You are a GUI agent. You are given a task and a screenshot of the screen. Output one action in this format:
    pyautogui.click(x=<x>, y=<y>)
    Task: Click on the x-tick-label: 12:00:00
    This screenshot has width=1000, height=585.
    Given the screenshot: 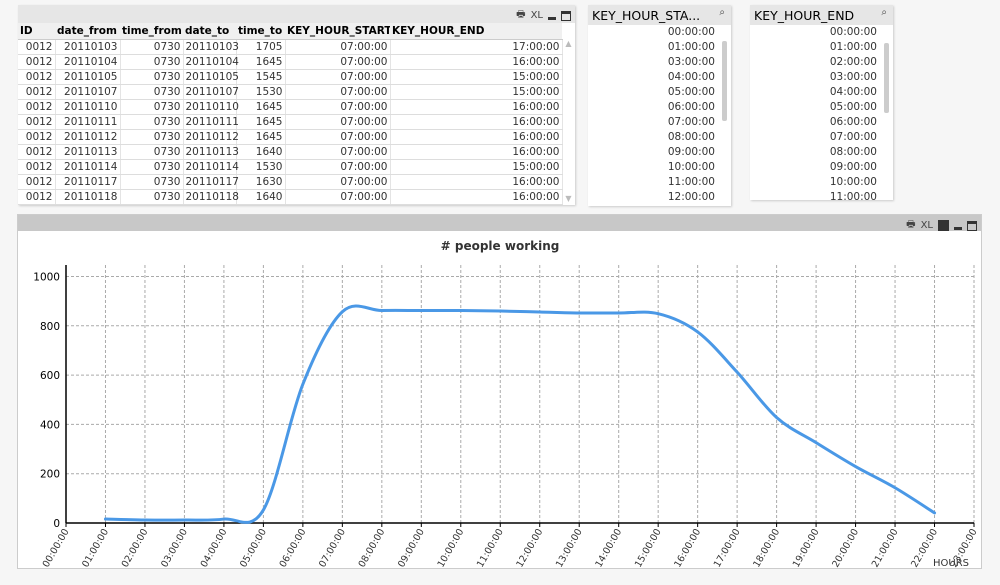 What is the action you would take?
    pyautogui.click(x=529, y=548)
    